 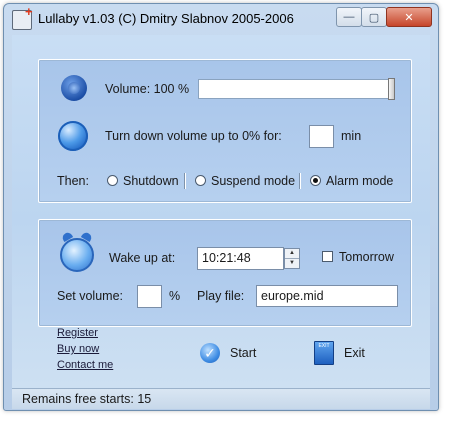 What do you see at coordinates (240, 258) in the screenshot?
I see `wake-time-input: 10:21:48` at bounding box center [240, 258].